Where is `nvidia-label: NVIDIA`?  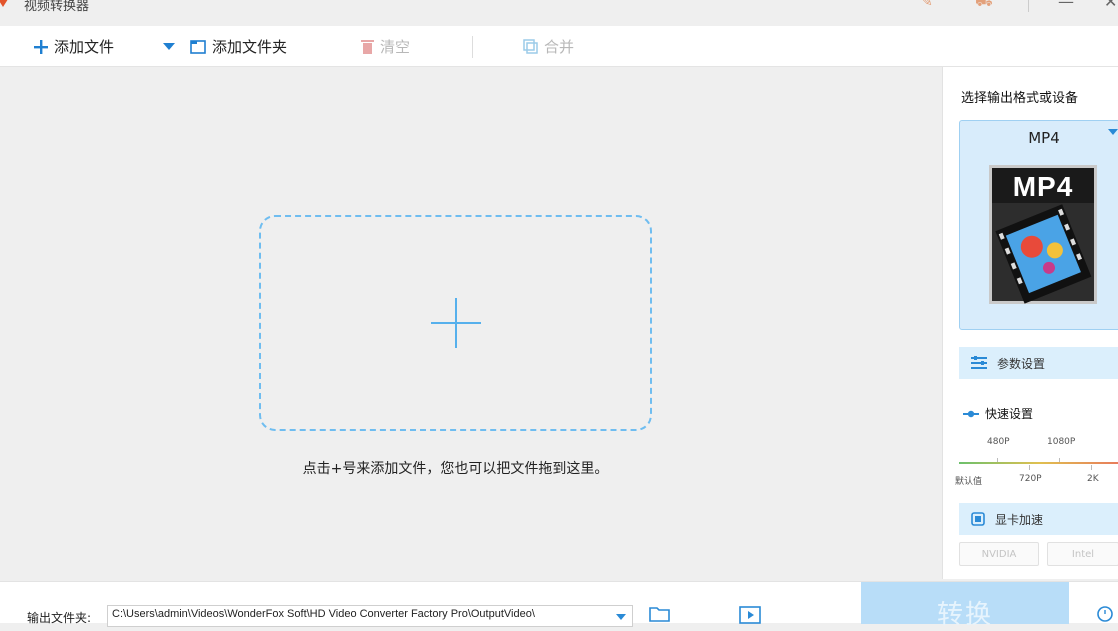
nvidia-label: NVIDIA is located at coordinates (999, 554).